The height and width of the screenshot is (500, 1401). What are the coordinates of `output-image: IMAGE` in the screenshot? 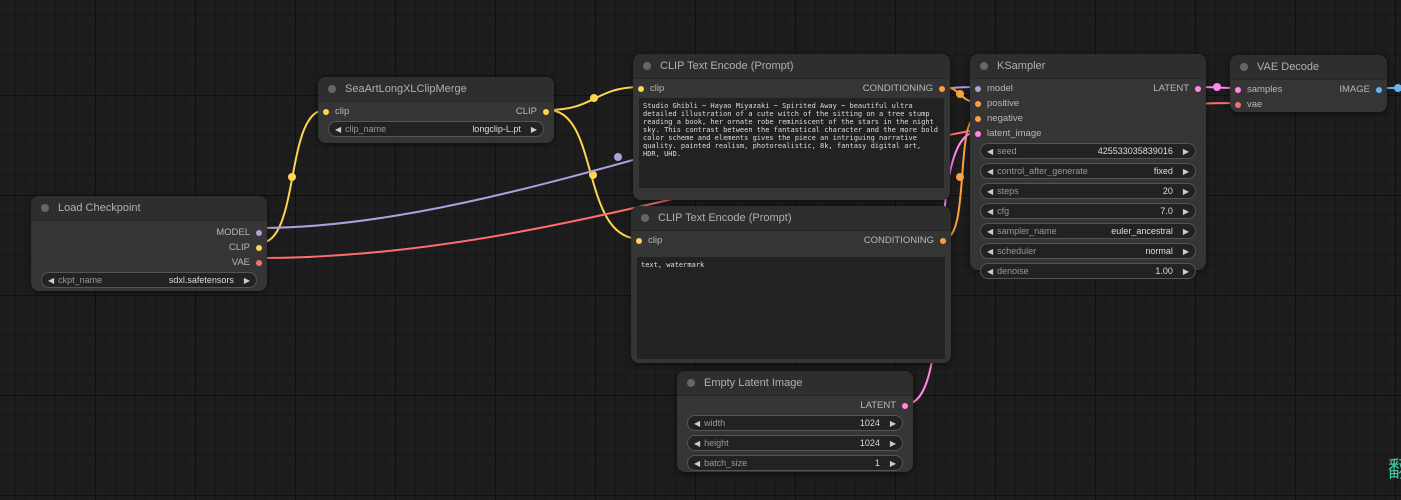 It's located at (1363, 89).